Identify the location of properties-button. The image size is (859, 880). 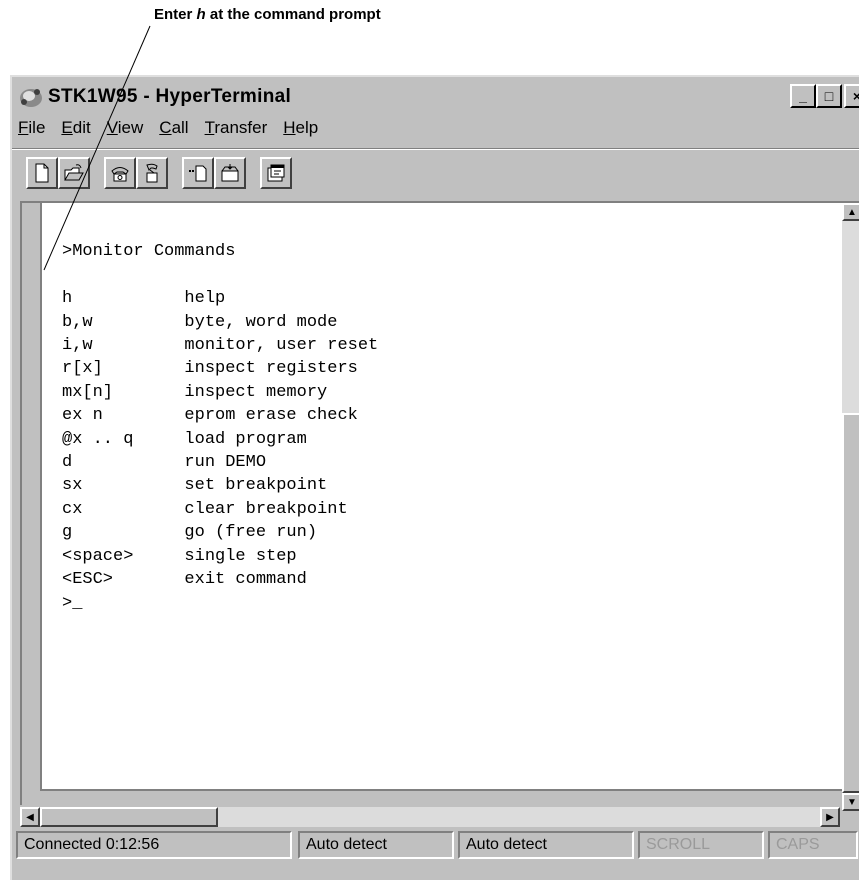
(276, 173).